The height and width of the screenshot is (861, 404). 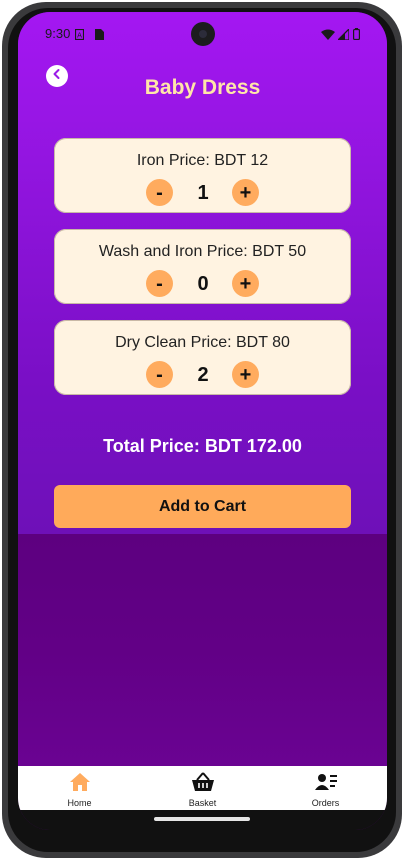 I want to click on front-camera, so click(x=203, y=34).